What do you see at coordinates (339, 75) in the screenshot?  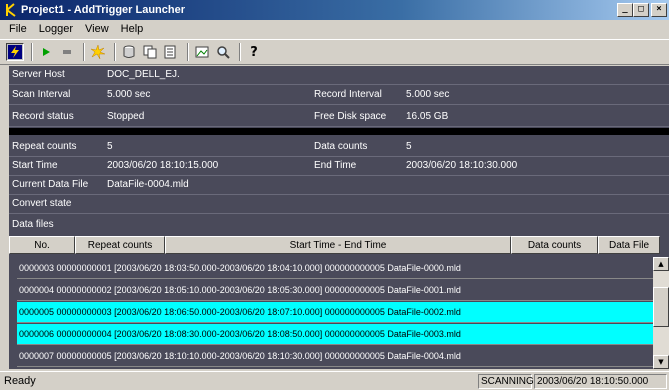 I see `row-server-host: Server Host DOC_DELL_EJ.` at bounding box center [339, 75].